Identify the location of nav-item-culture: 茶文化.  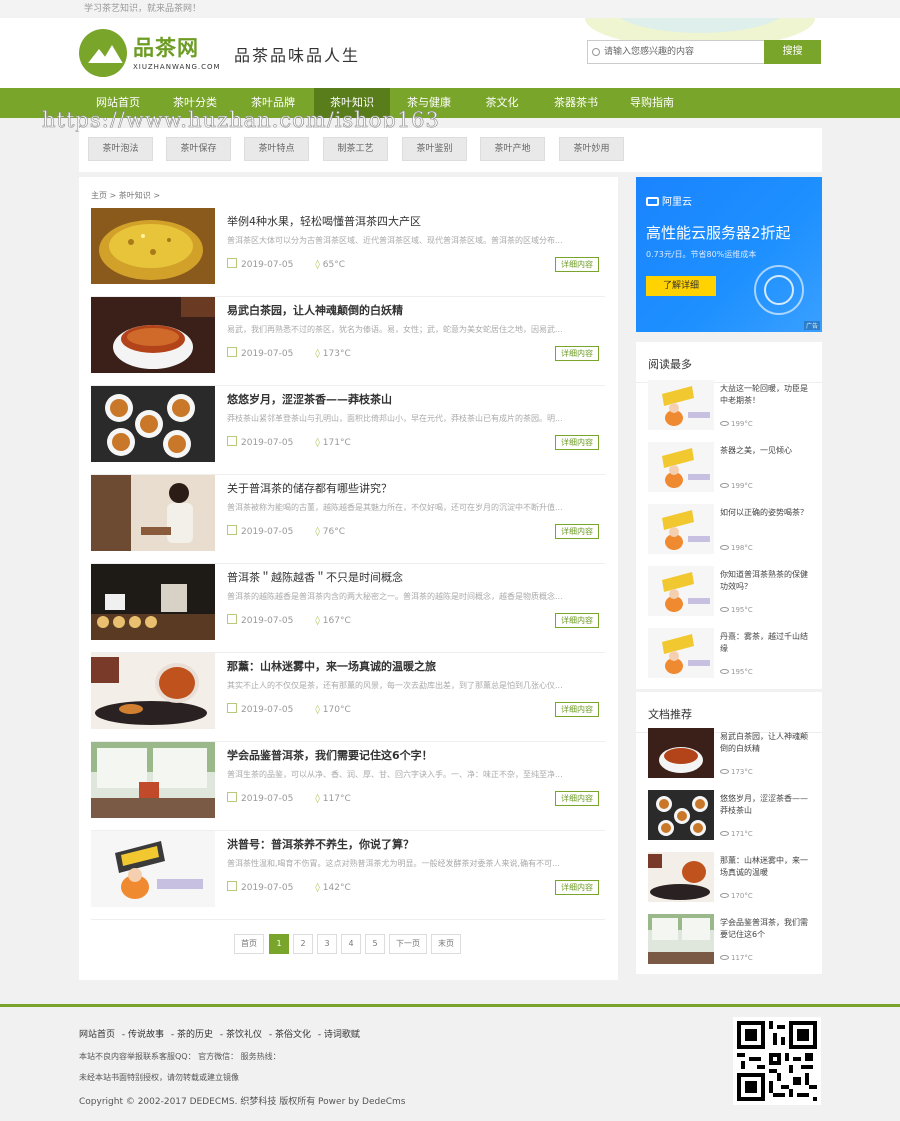
(502, 103).